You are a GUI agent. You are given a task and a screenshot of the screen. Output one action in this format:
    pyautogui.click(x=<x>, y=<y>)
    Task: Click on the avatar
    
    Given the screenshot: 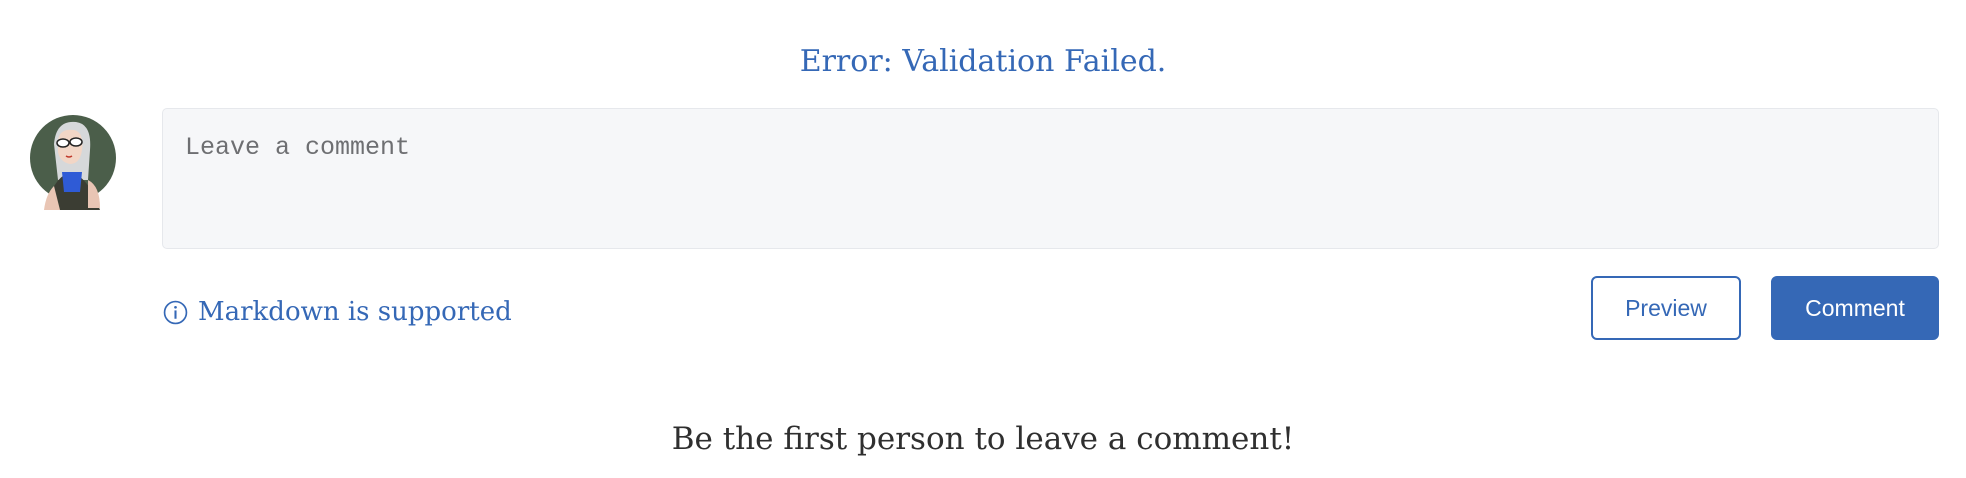 What is the action you would take?
    pyautogui.click(x=76, y=160)
    